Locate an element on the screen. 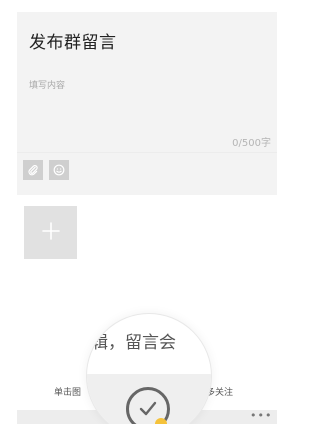 The image size is (320, 424). more-icon: ••• is located at coordinates (261, 415).